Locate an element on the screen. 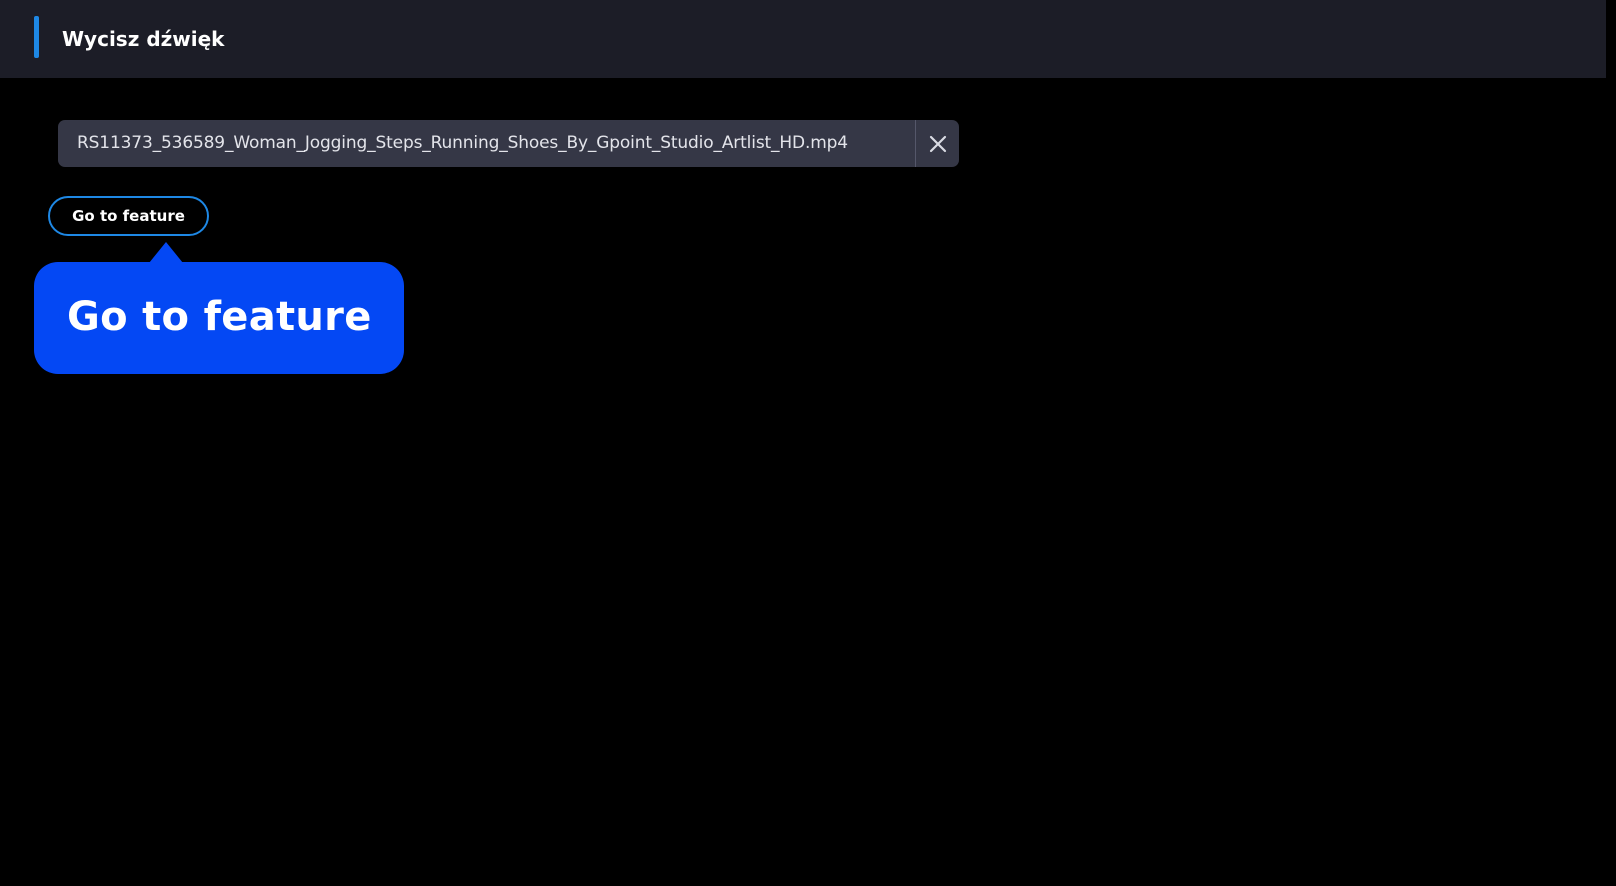 The height and width of the screenshot is (886, 1616). header-bar: Wycisz dźwięk is located at coordinates (803, 39).